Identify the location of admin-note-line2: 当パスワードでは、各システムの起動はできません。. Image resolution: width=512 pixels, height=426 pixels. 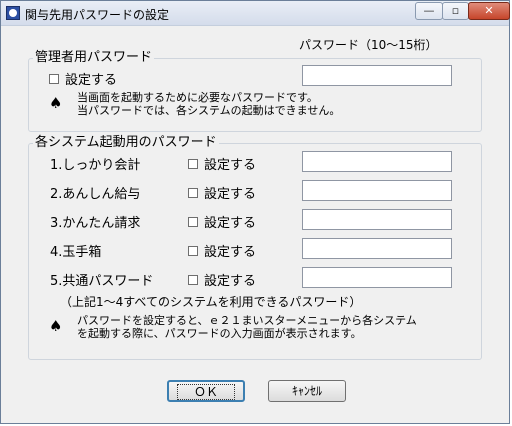
(209, 110).